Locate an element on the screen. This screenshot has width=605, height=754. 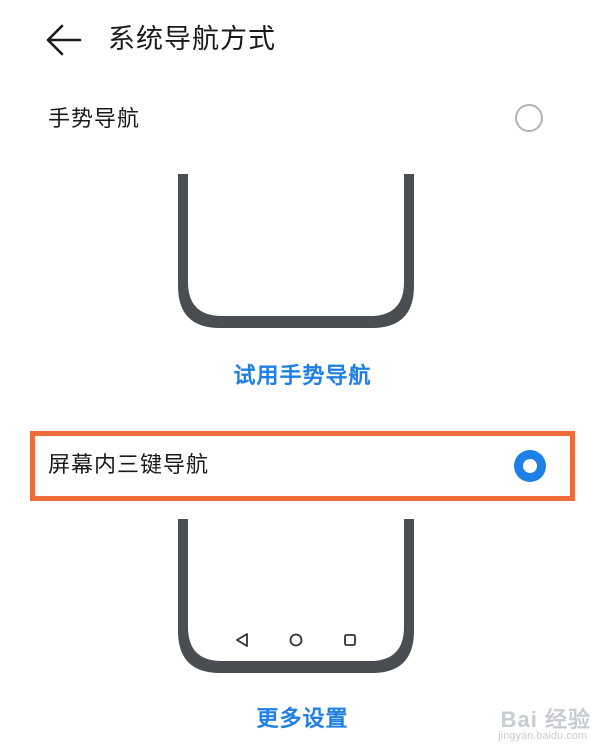
recents-square-icon is located at coordinates (350, 640).